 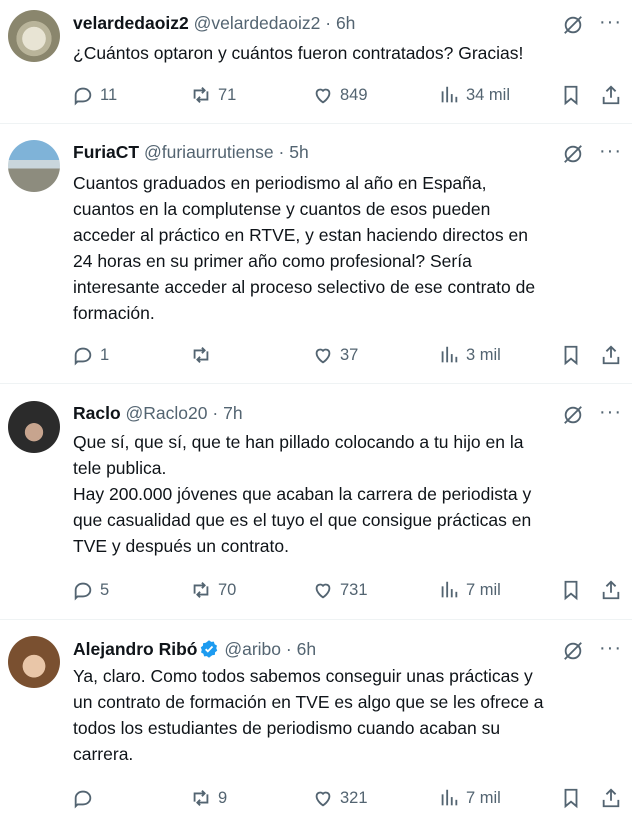 What do you see at coordinates (94, 95) in the screenshot?
I see `reply-button: 11` at bounding box center [94, 95].